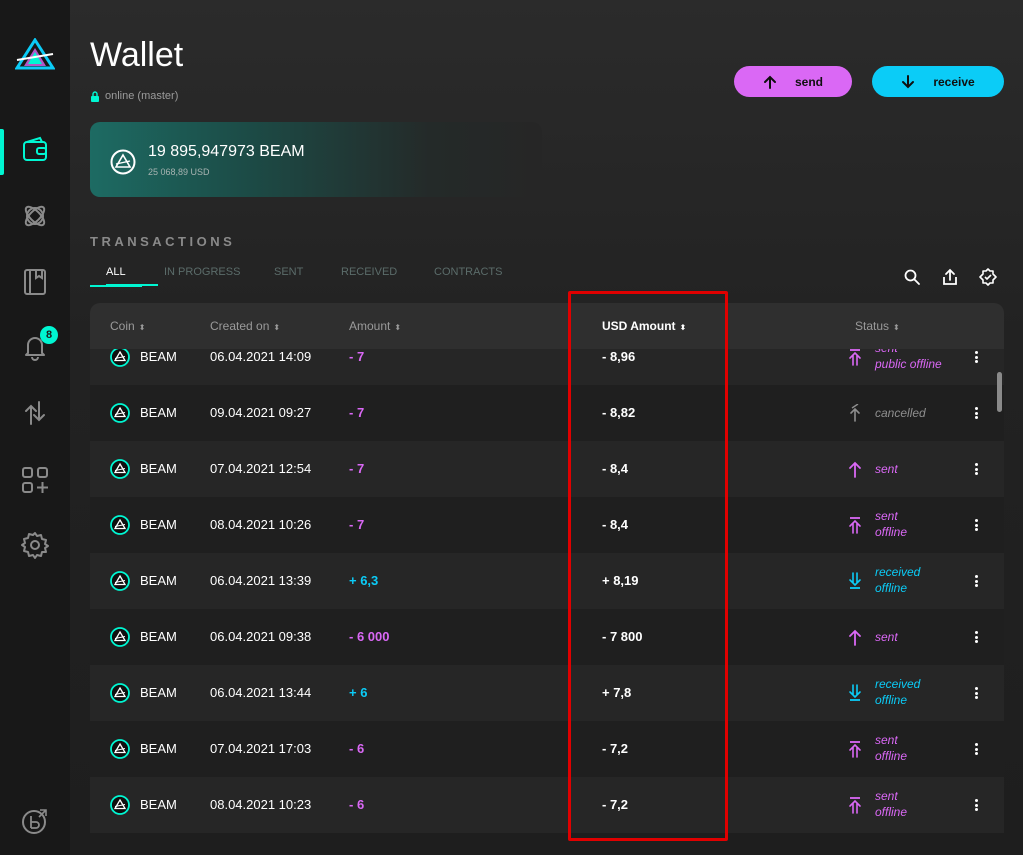 The width and height of the screenshot is (1023, 855). I want to click on column-header-created: Created on ⬍, so click(245, 326).